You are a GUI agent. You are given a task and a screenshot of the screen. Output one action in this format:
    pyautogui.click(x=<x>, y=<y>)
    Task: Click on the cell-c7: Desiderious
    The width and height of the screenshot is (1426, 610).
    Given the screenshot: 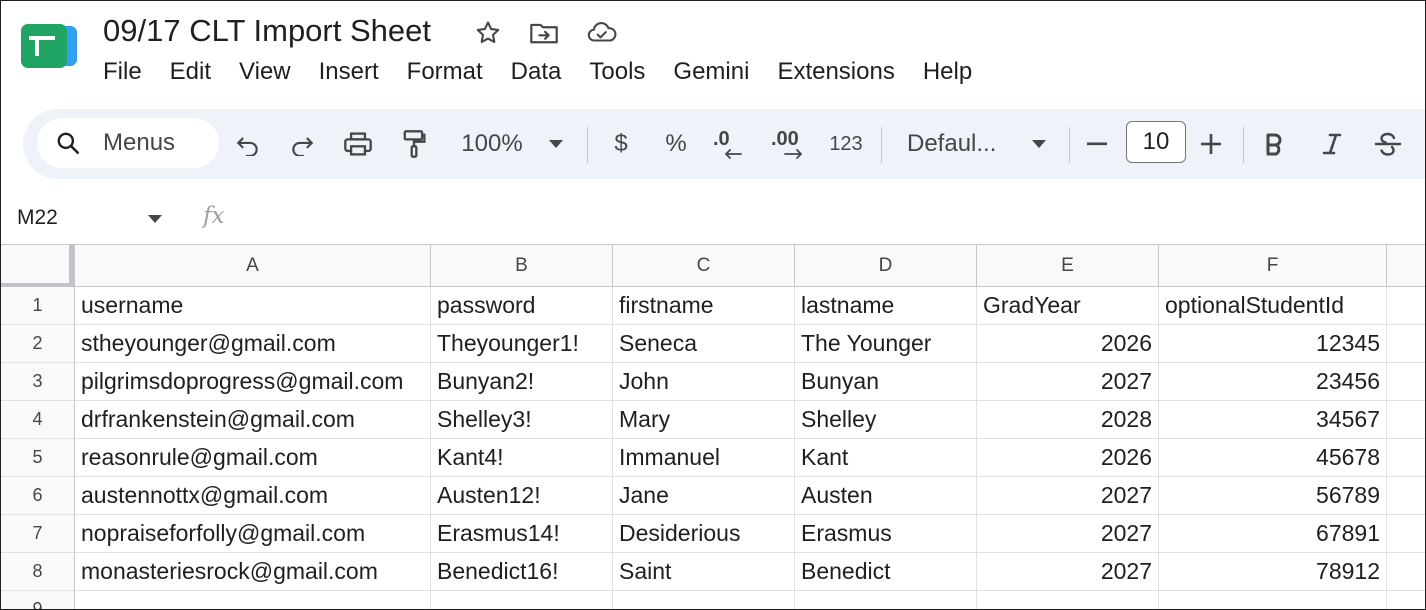 What is the action you would take?
    pyautogui.click(x=704, y=534)
    